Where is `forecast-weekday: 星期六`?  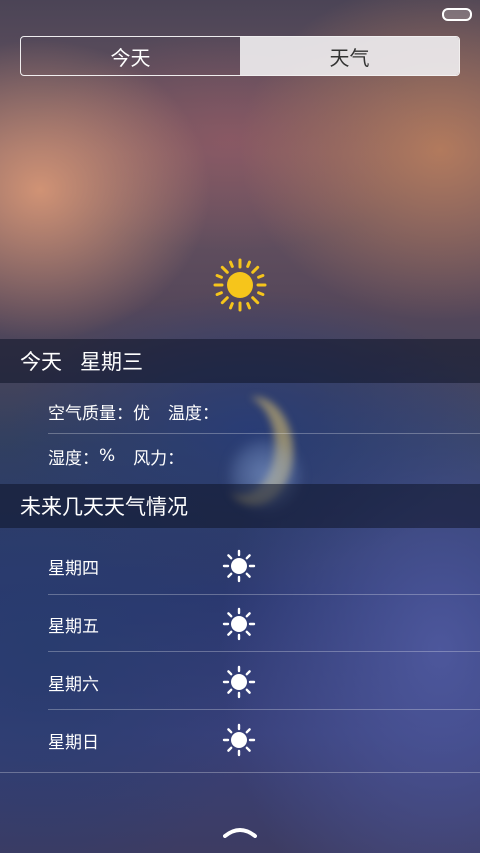
forecast-weekday: 星期六 is located at coordinates (73, 684).